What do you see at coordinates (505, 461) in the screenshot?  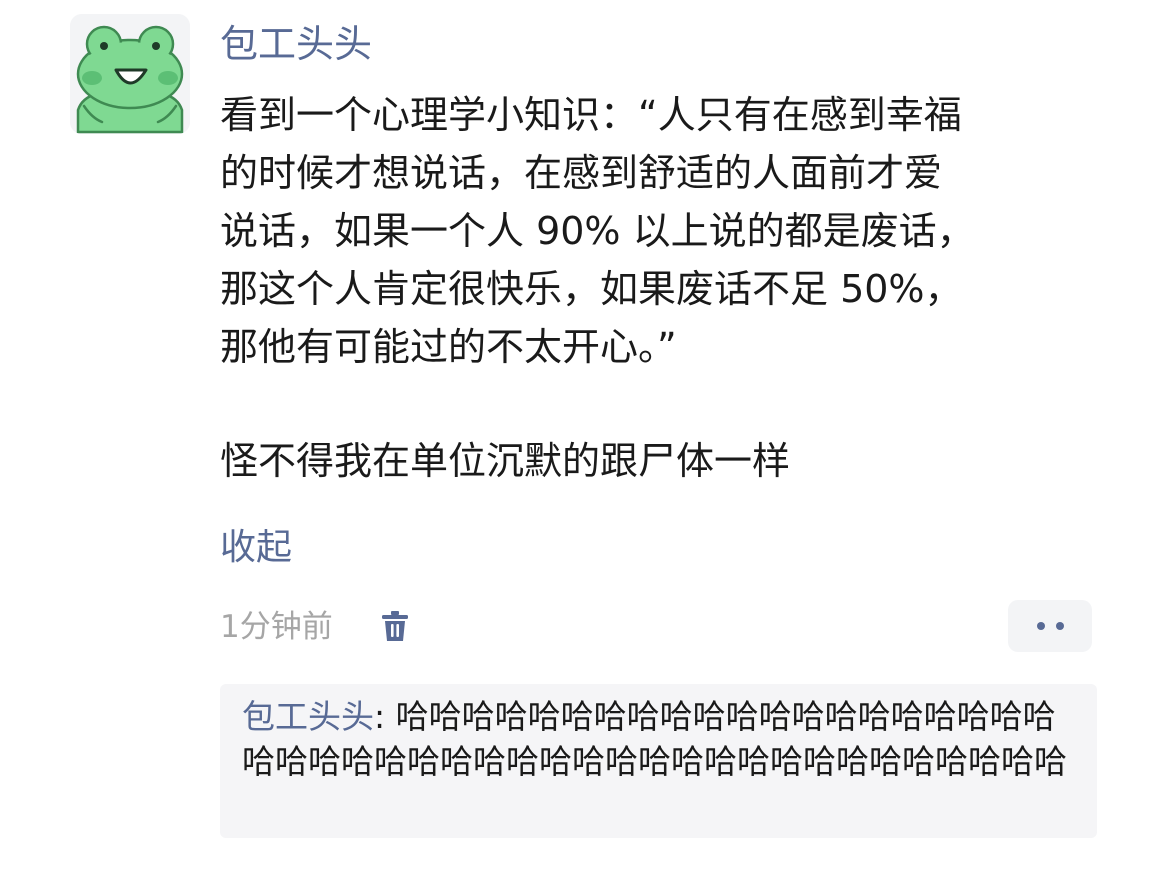 I see `post-comment-line: 怪不得我在单位沉默的跟尸体一样` at bounding box center [505, 461].